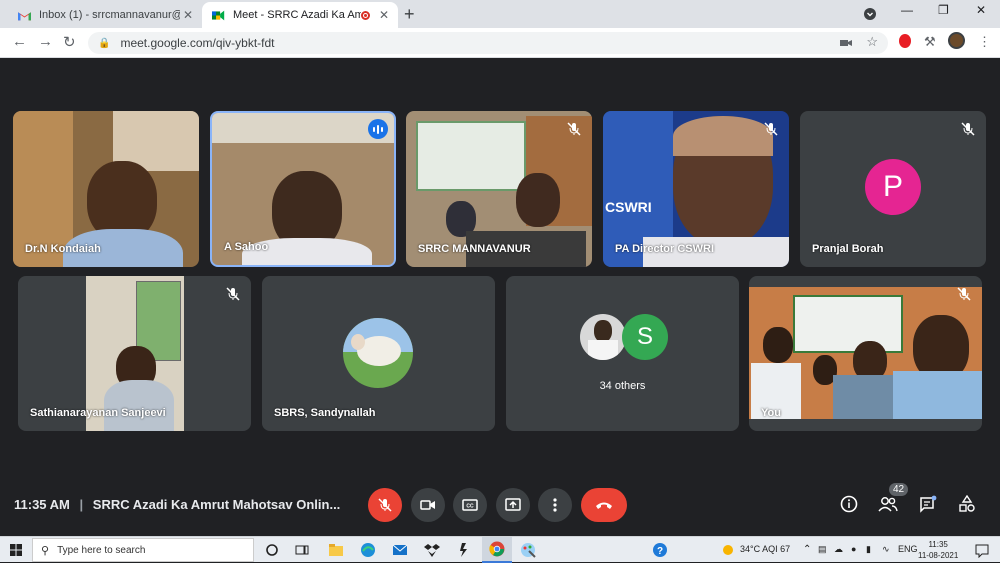 Image resolution: width=1000 pixels, height=563 pixels. Describe the element at coordinates (409, 14) in the screenshot. I see `new-tab-button: +` at that location.